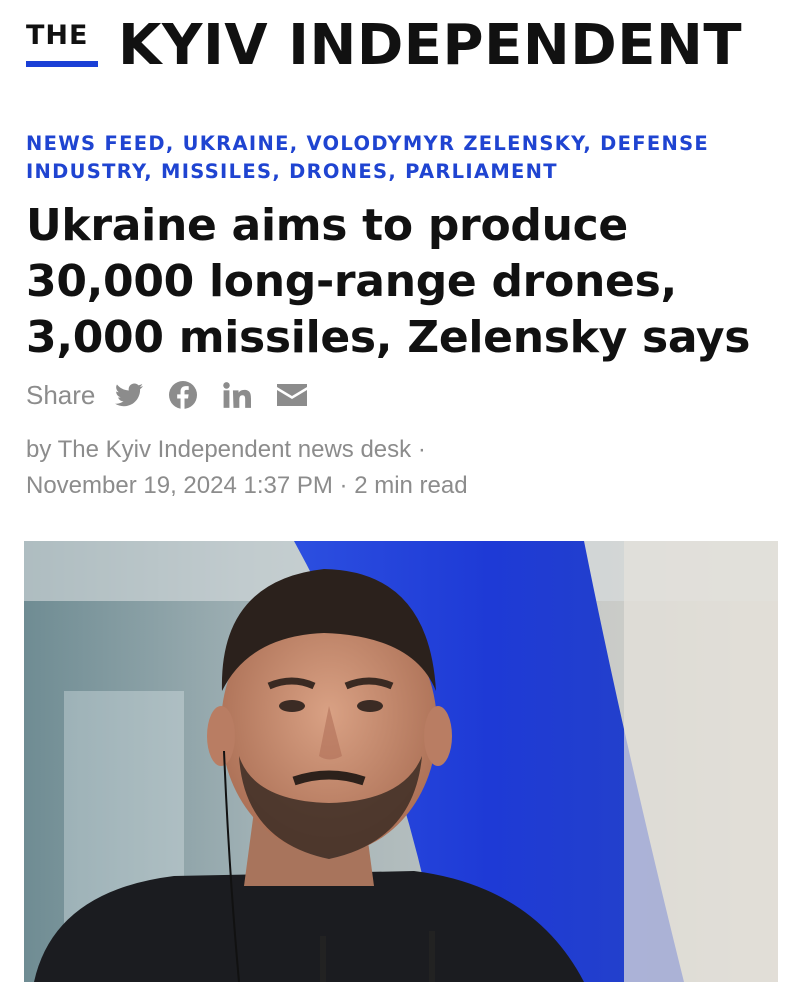 Image resolution: width=801 pixels, height=1000 pixels. Describe the element at coordinates (327, 225) in the screenshot. I see `headline-line: Ukraine aims to produce` at that location.